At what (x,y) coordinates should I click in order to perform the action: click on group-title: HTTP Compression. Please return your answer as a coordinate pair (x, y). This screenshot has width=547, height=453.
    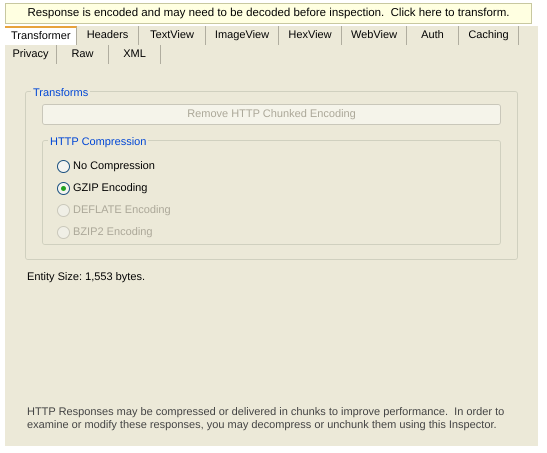
    Looking at the image, I should click on (98, 142).